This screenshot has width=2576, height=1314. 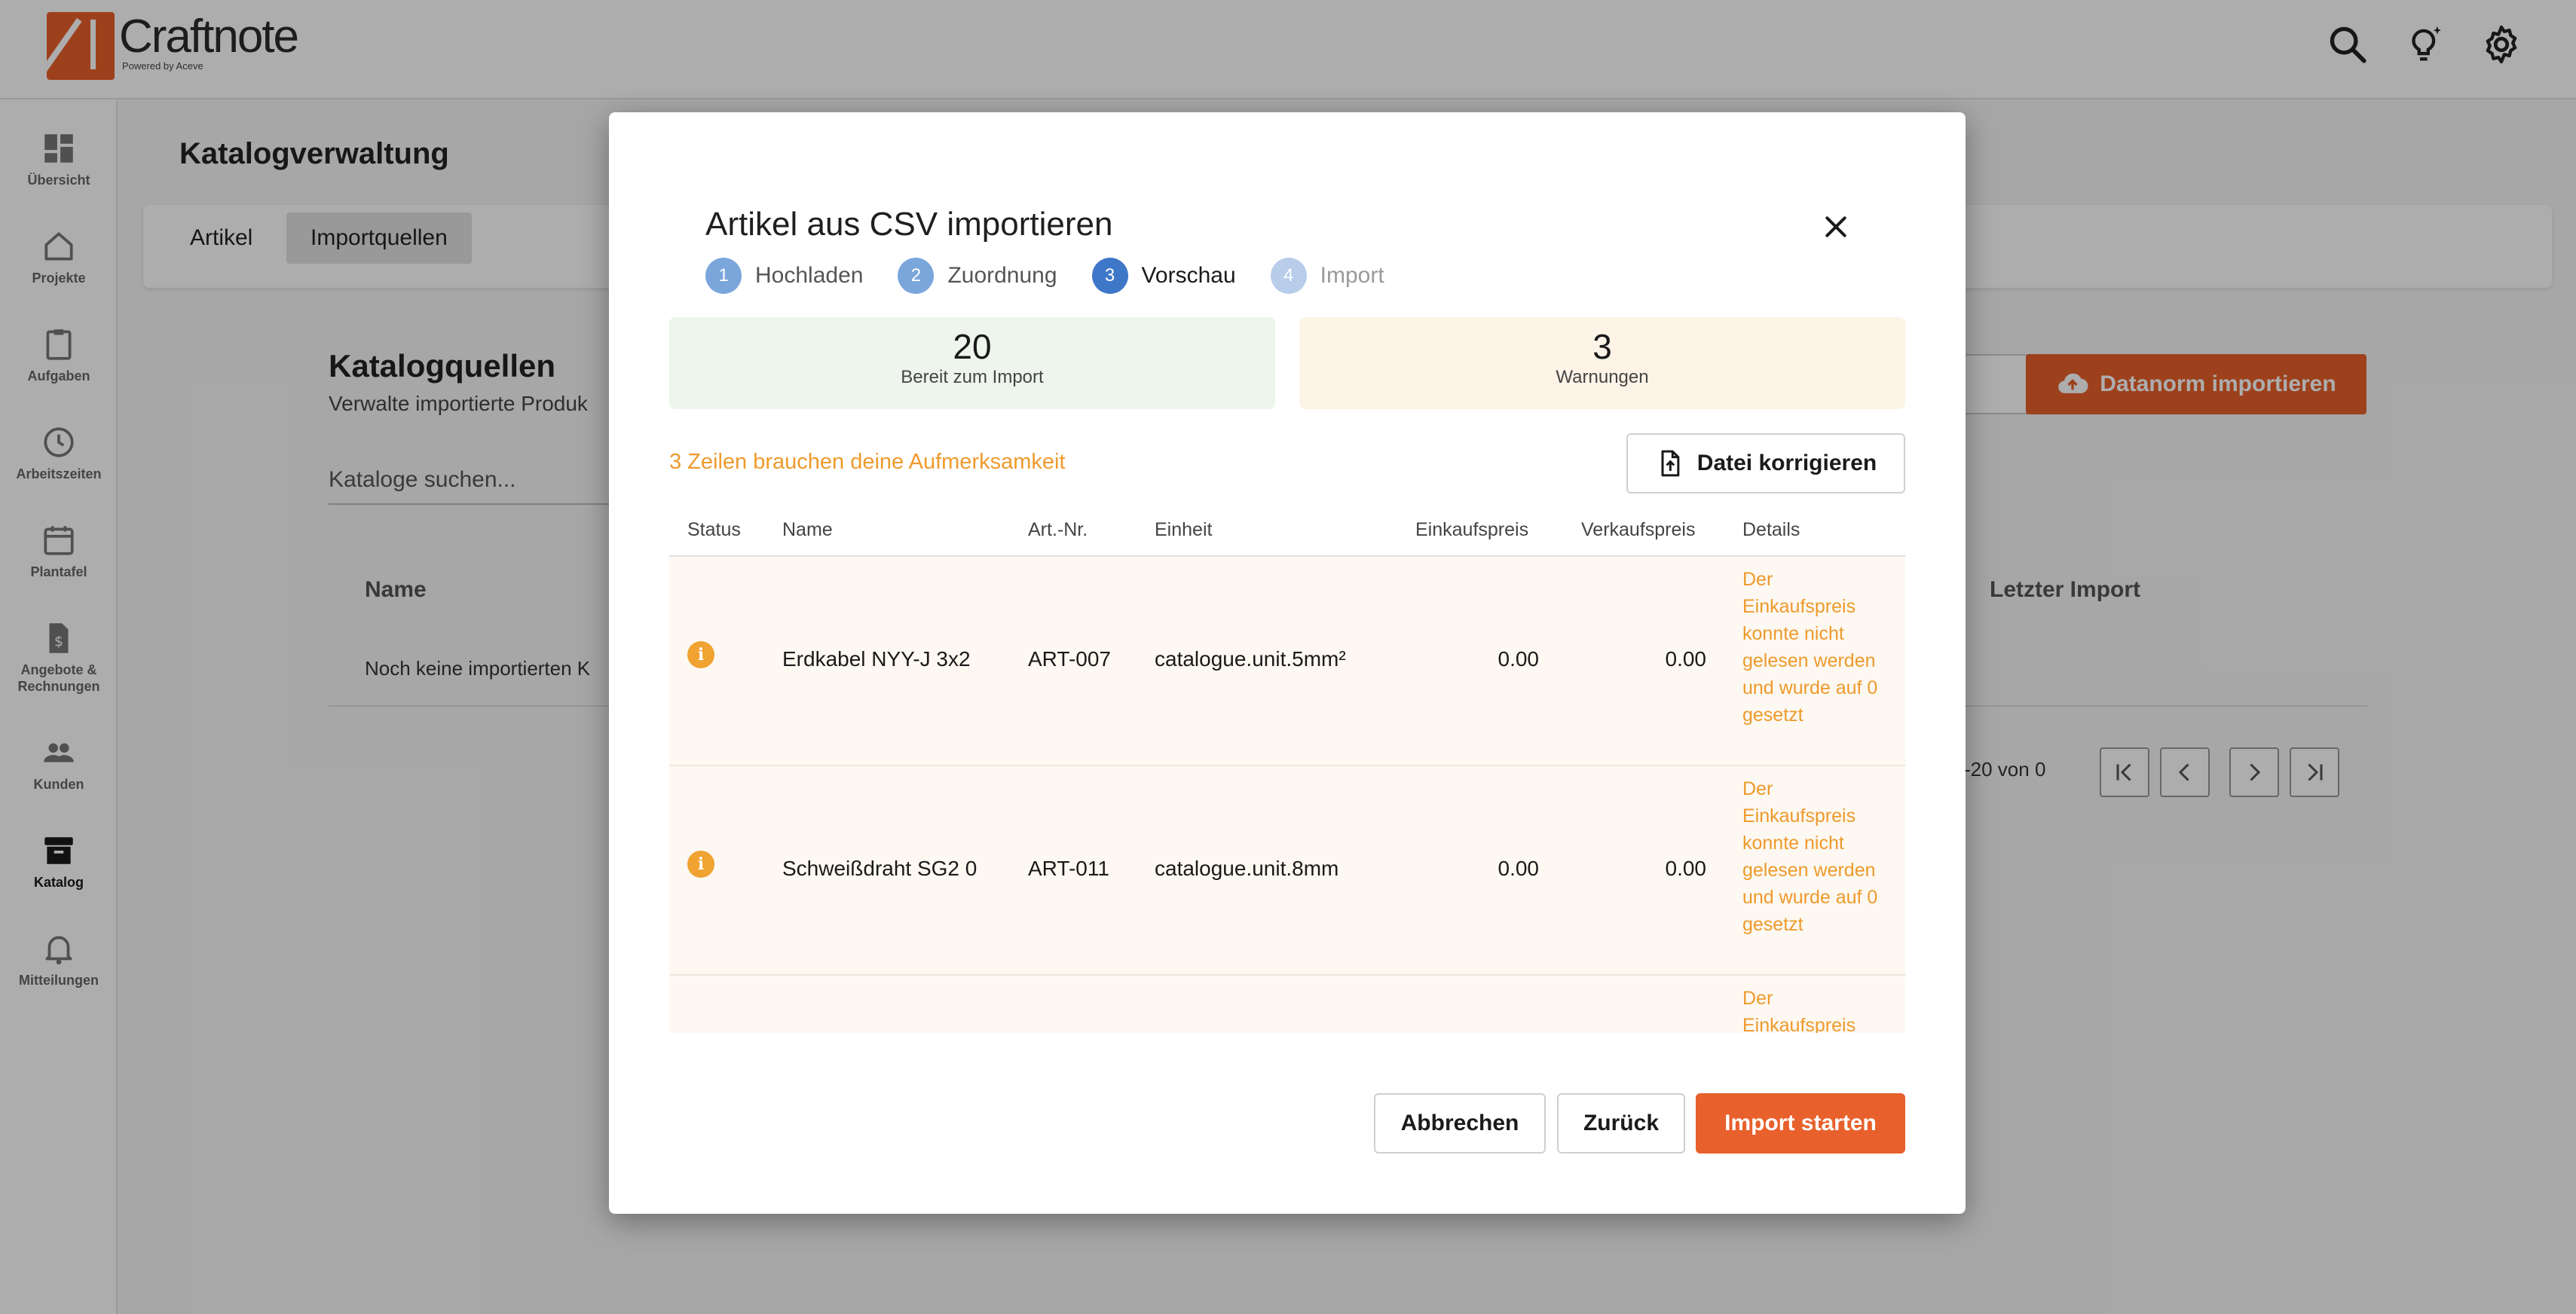 What do you see at coordinates (972, 377) in the screenshot?
I see `ready-label: Bereit zum Import` at bounding box center [972, 377].